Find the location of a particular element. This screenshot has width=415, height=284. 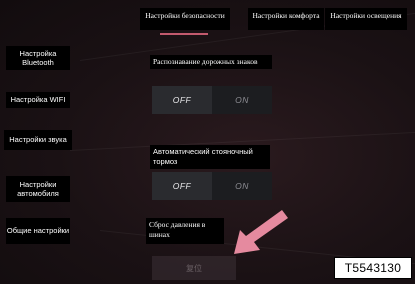

sidebar-item-sound: Настройки звука is located at coordinates (38, 140).